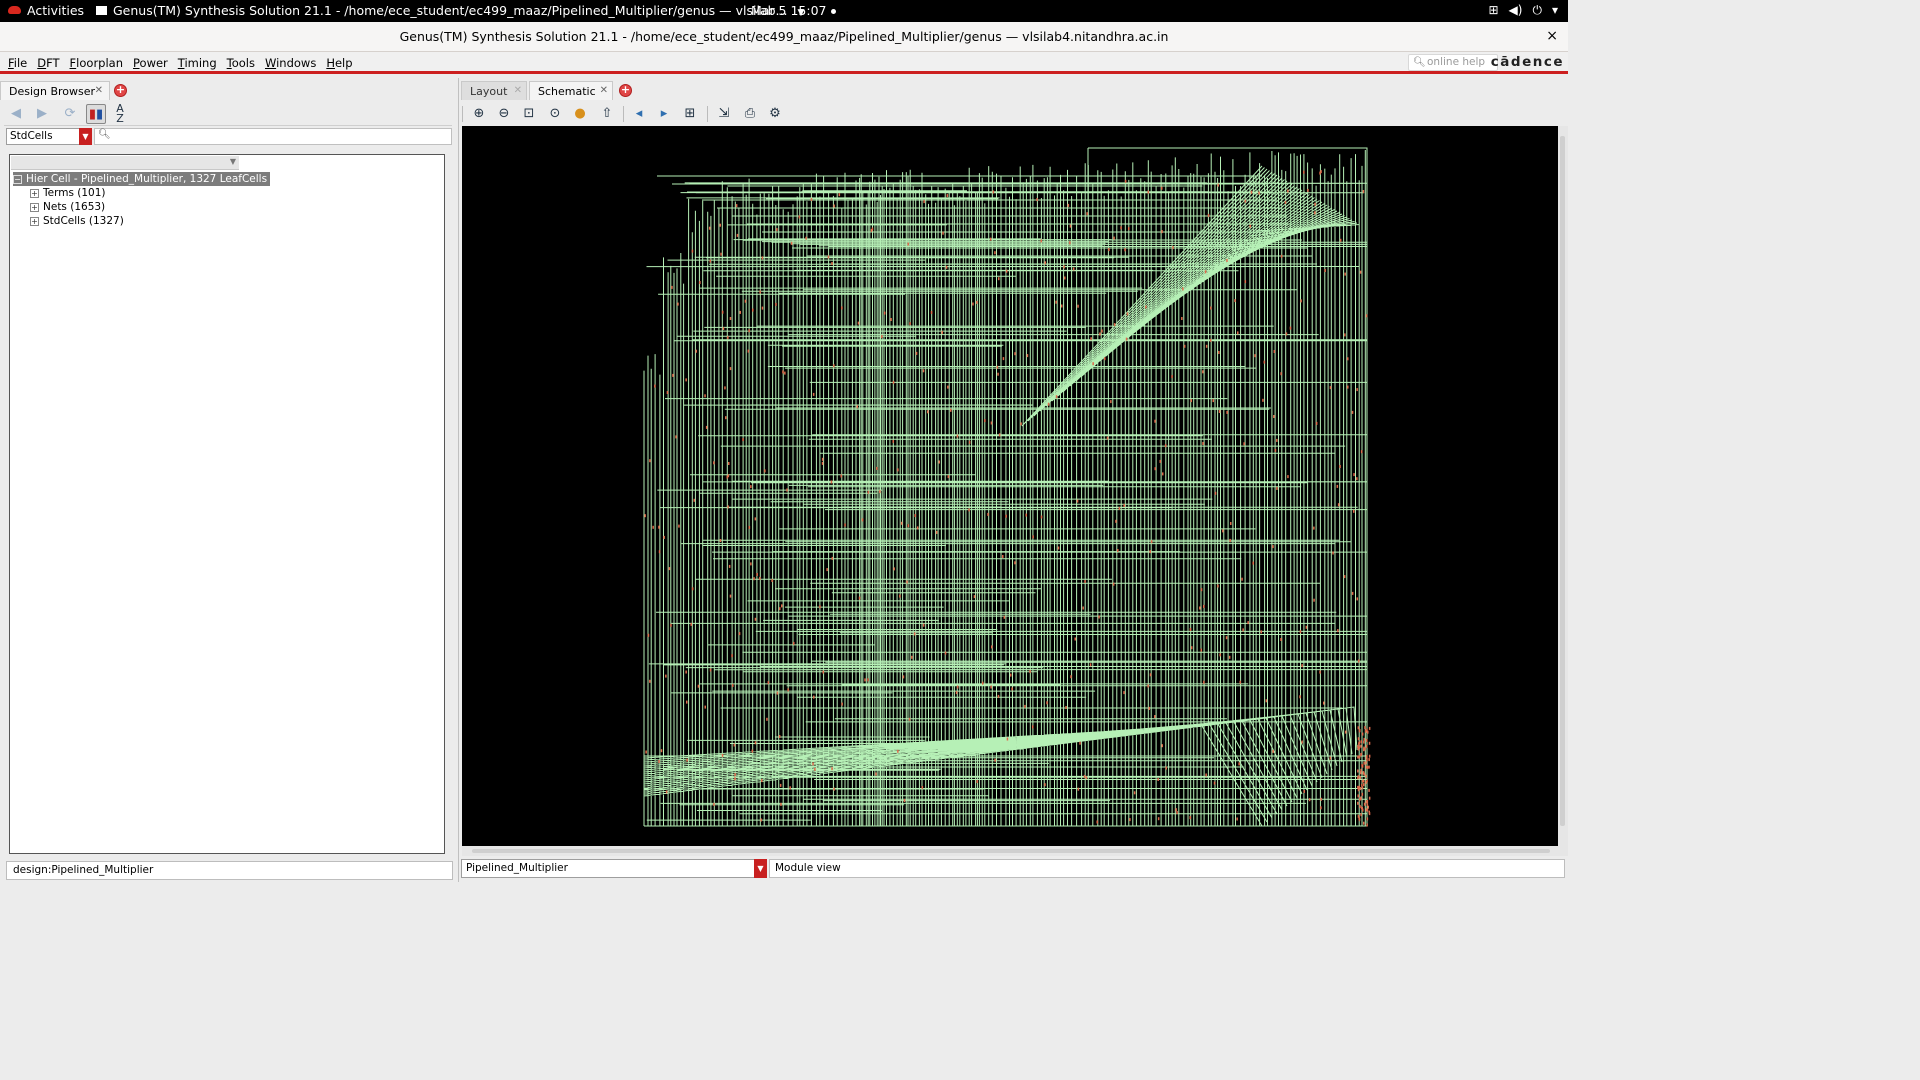 Image resolution: width=1920 pixels, height=1080 pixels. What do you see at coordinates (571, 90) in the screenshot?
I see `tab-schematic: Schematic ✕` at bounding box center [571, 90].